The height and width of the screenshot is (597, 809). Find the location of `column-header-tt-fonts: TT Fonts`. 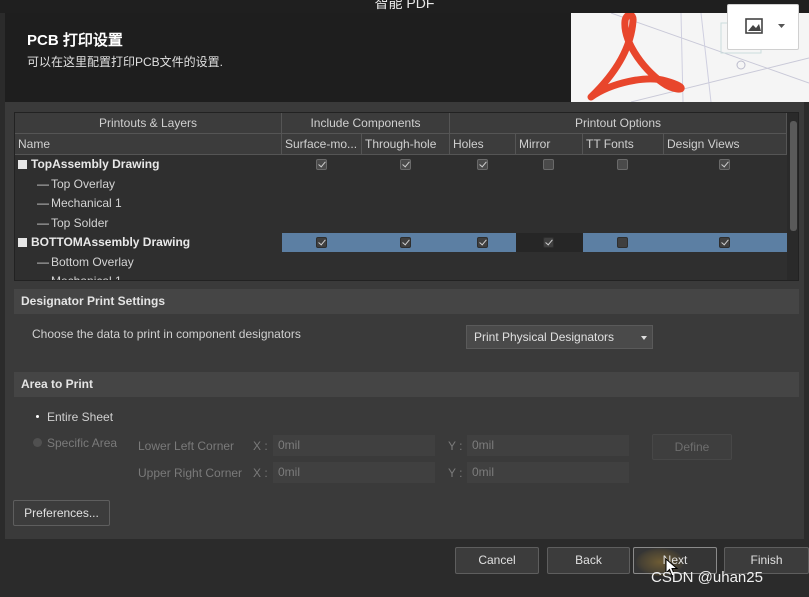

column-header-tt-fonts: TT Fonts is located at coordinates (623, 144).